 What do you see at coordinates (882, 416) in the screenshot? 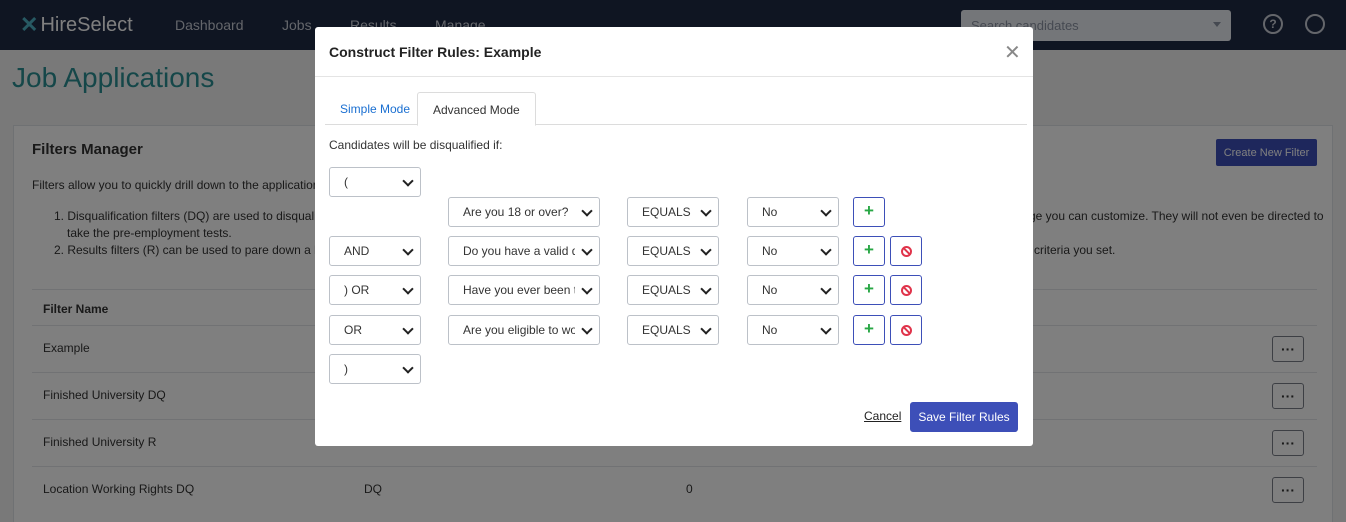
I see `cancel-link: Cancel` at bounding box center [882, 416].